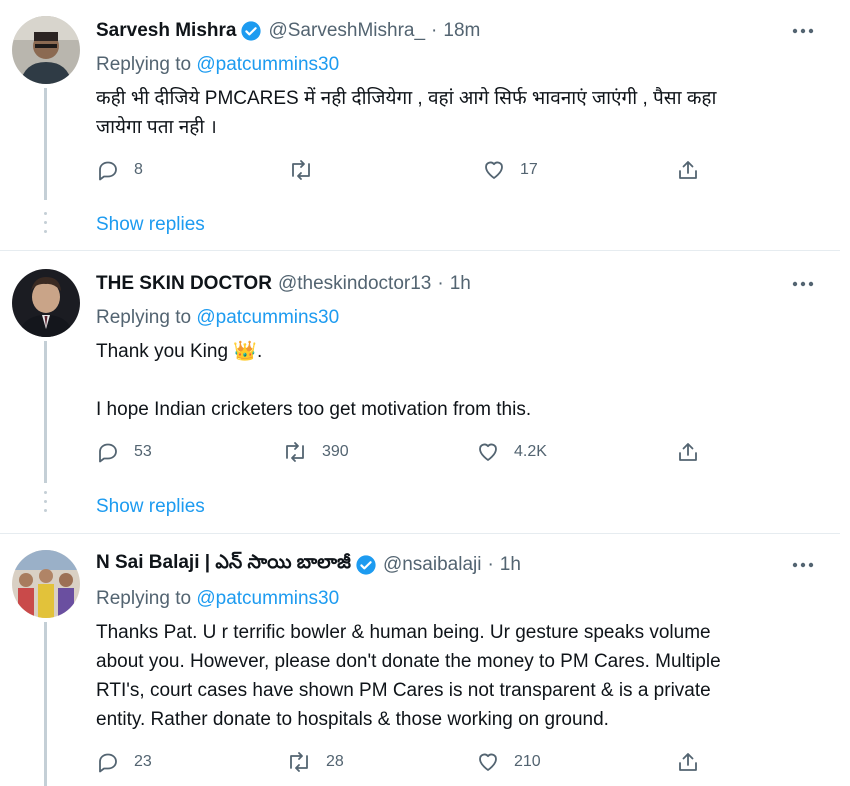 The height and width of the screenshot is (786, 850). Describe the element at coordinates (143, 761) in the screenshot. I see `reply-count: 23` at that location.